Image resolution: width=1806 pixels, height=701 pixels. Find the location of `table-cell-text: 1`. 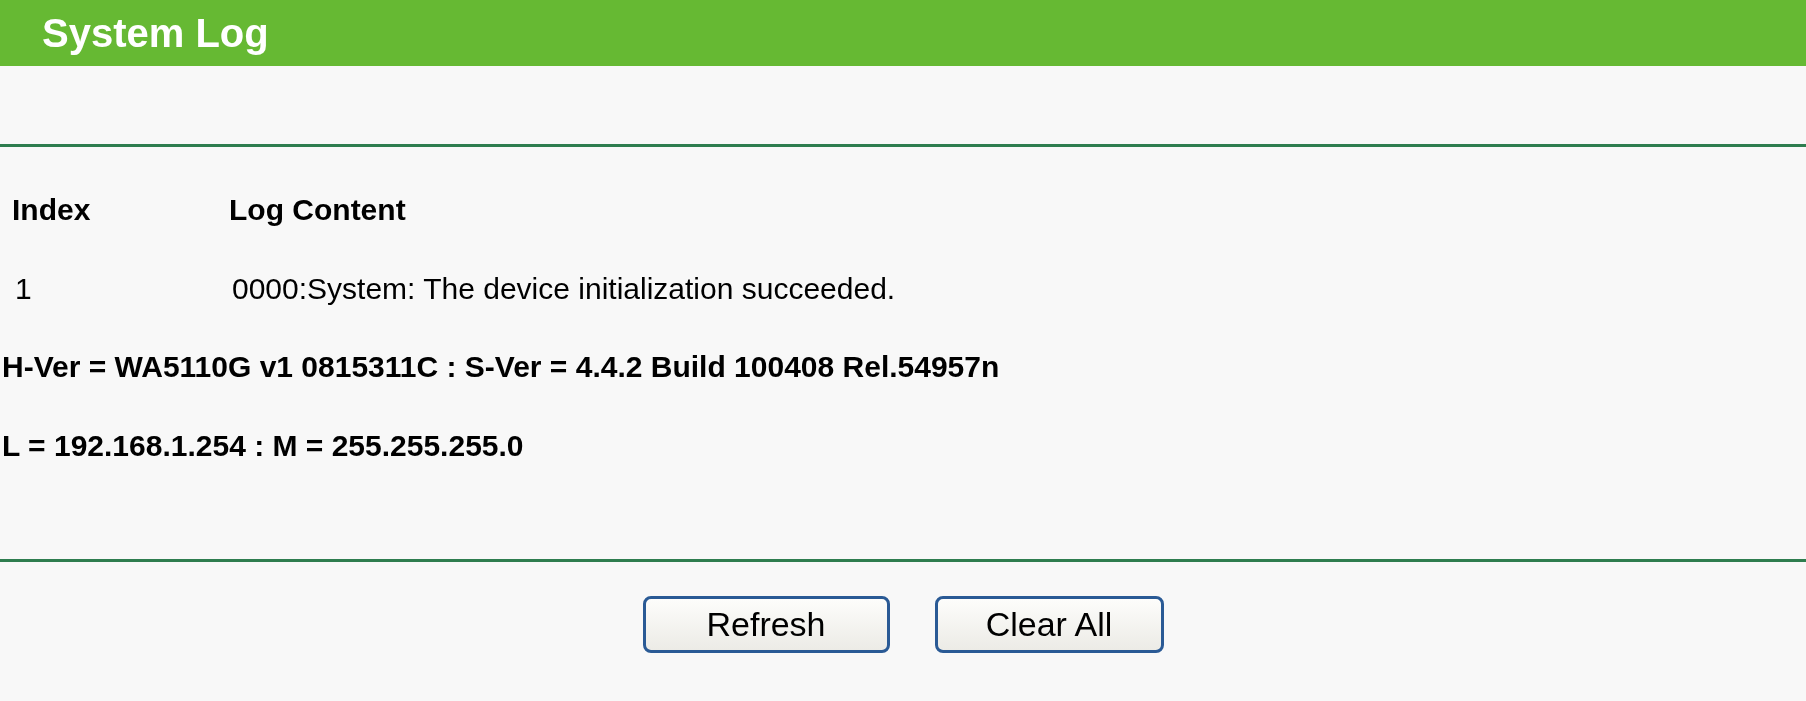

table-cell-text: 1 is located at coordinates (23, 289).